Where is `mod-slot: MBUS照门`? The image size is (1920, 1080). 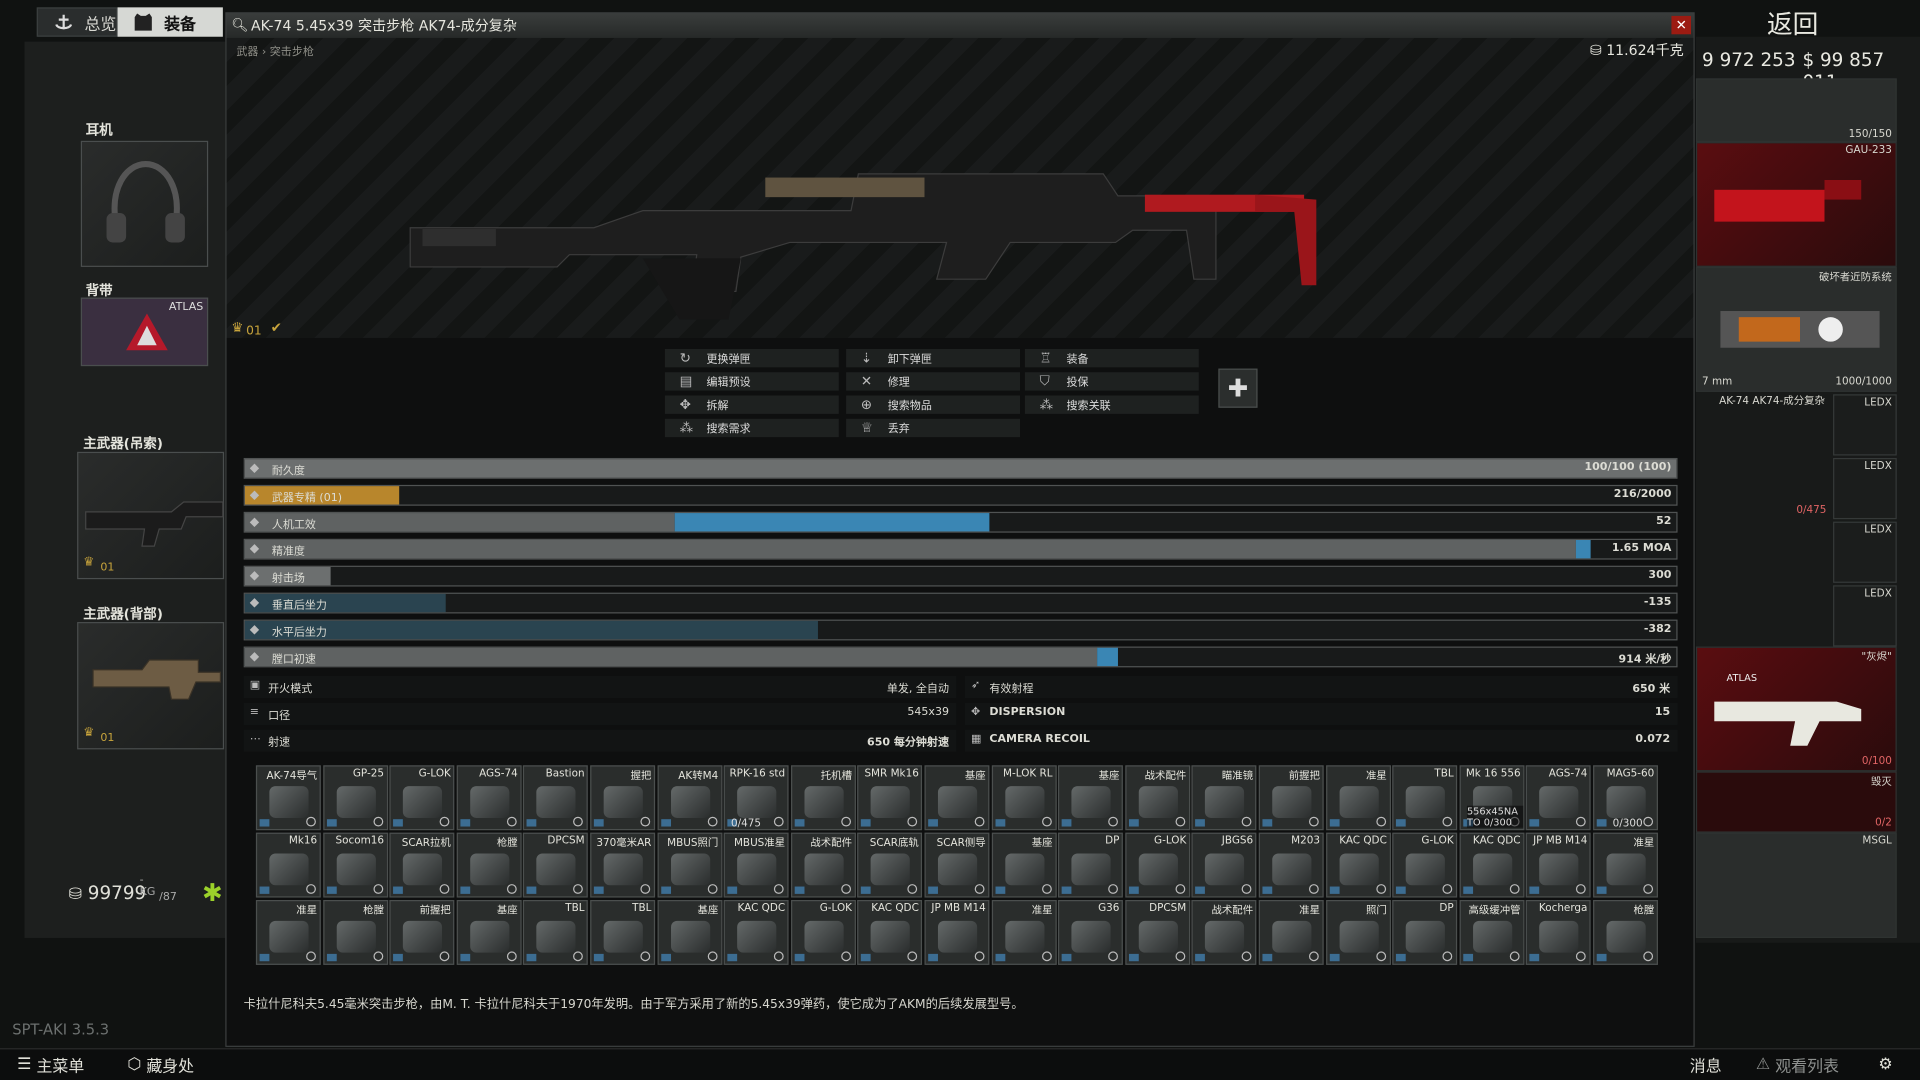
mod-slot: MBUS照门 is located at coordinates (689, 865).